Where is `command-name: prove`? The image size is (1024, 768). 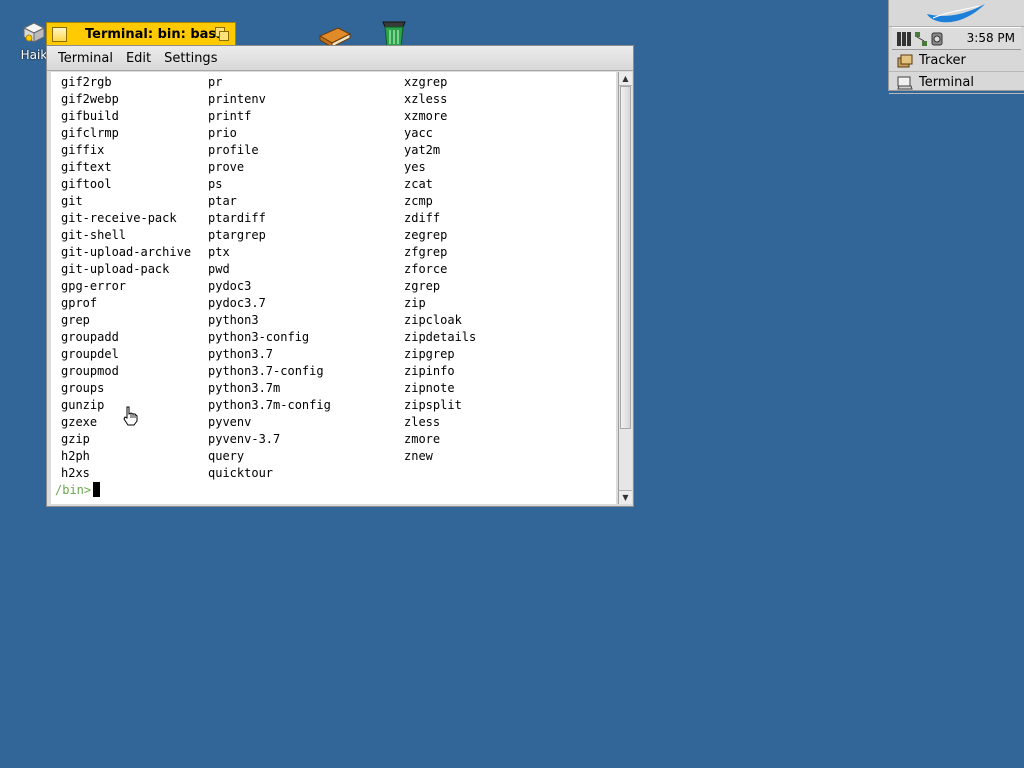 command-name: prove is located at coordinates (226, 167).